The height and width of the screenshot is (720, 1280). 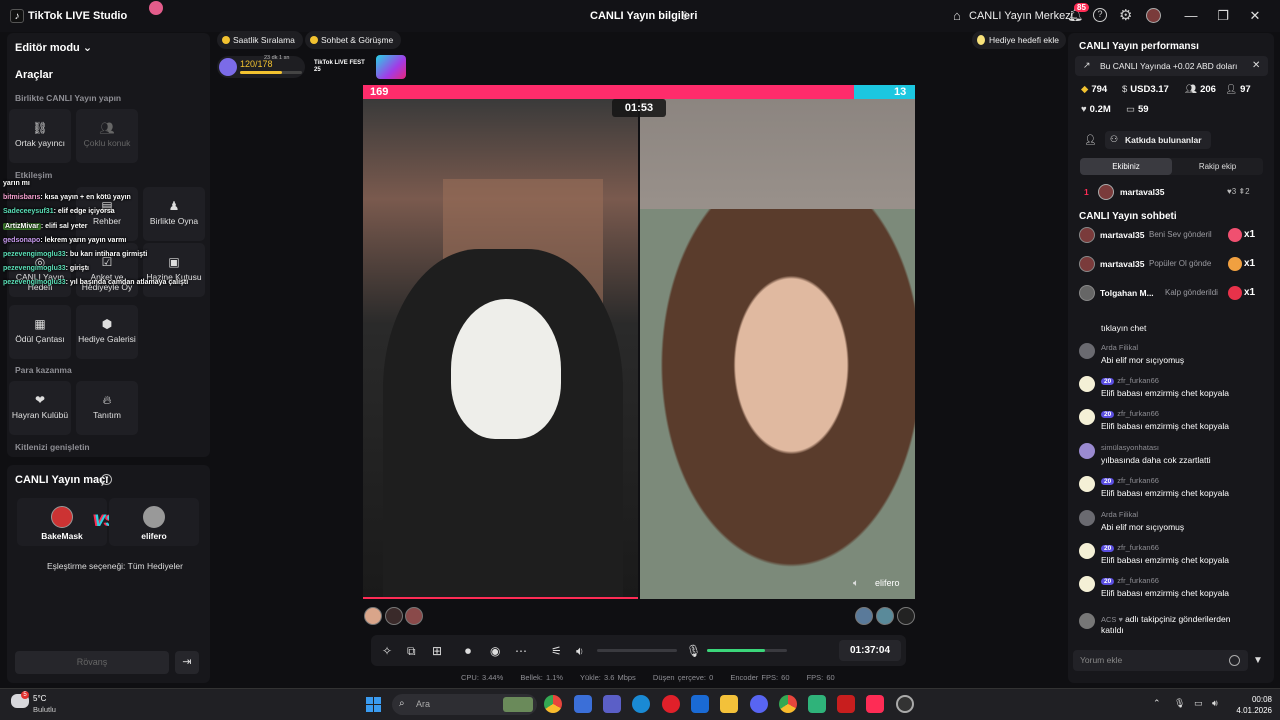 I want to click on mail-icon, so click(x=700, y=704).